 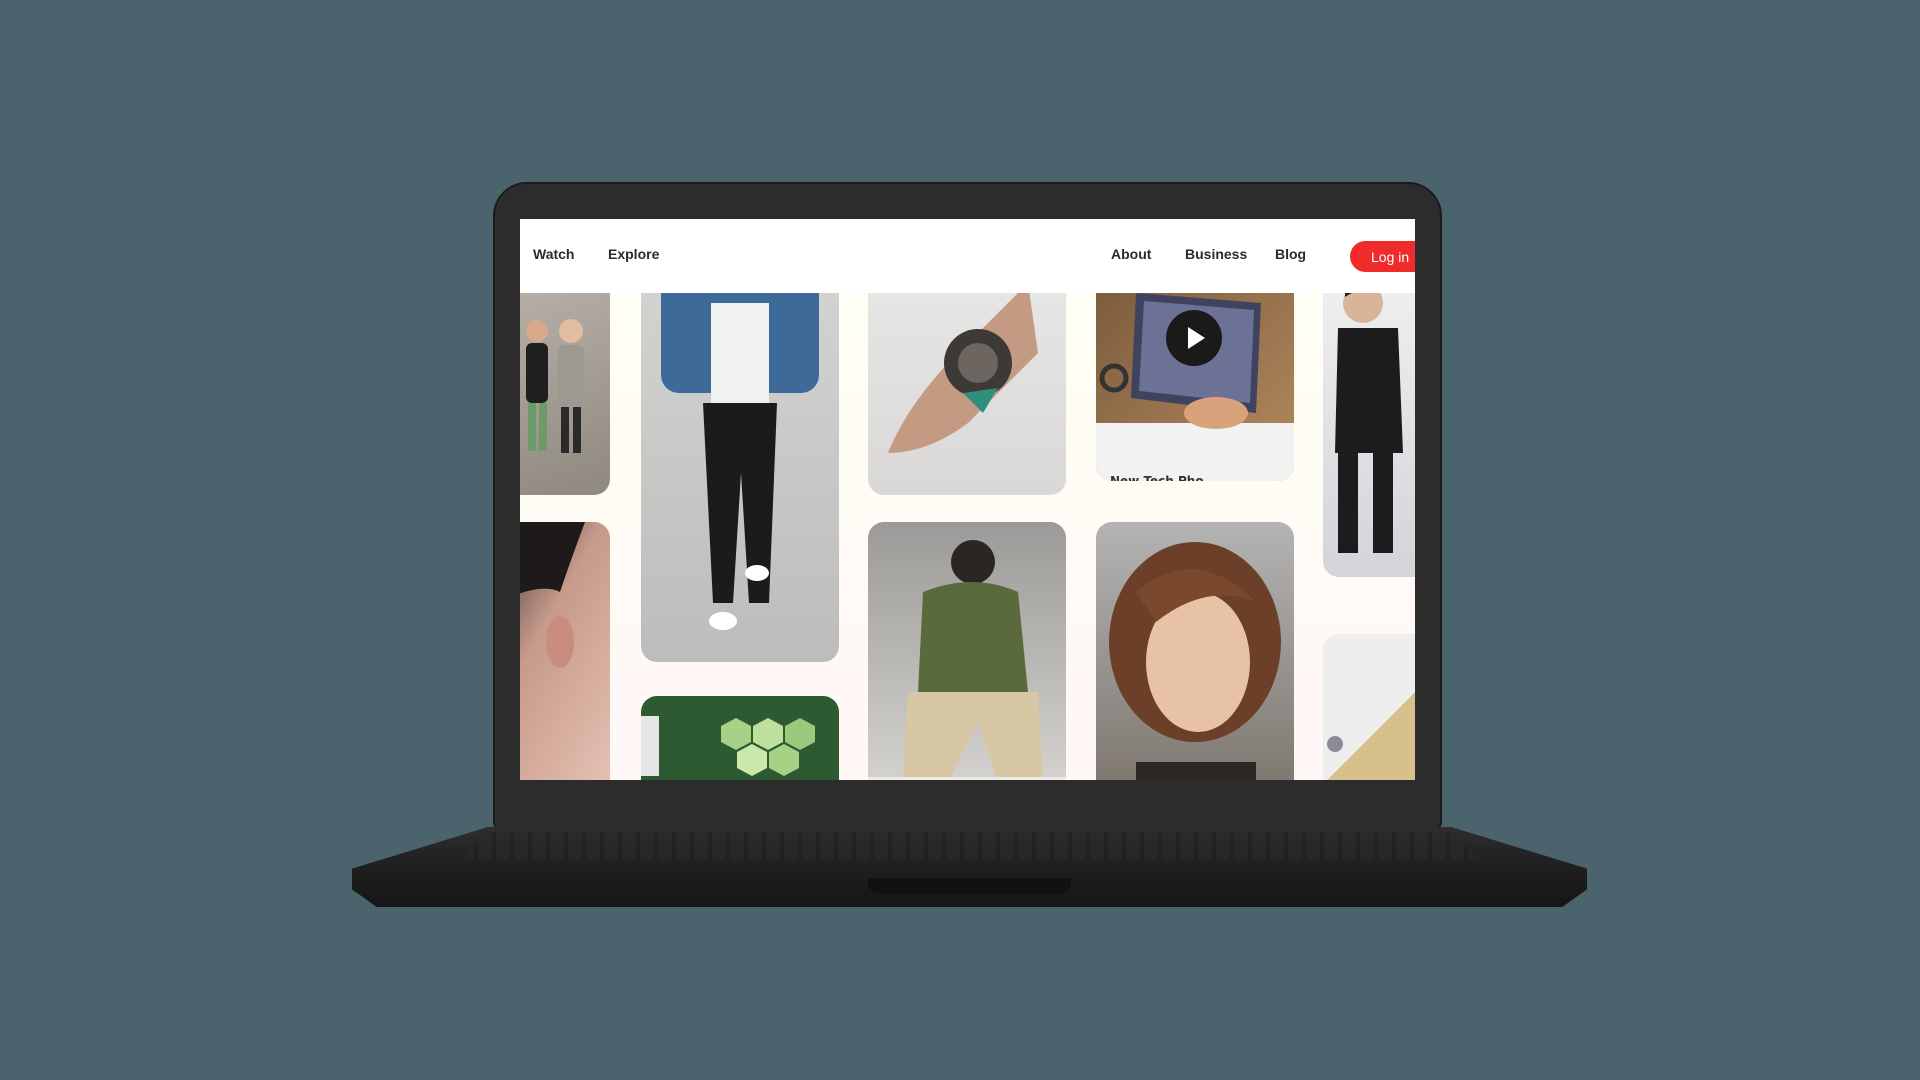 I want to click on pin-foldable-phone-video: New Tech Pho, so click(x=1195, y=377).